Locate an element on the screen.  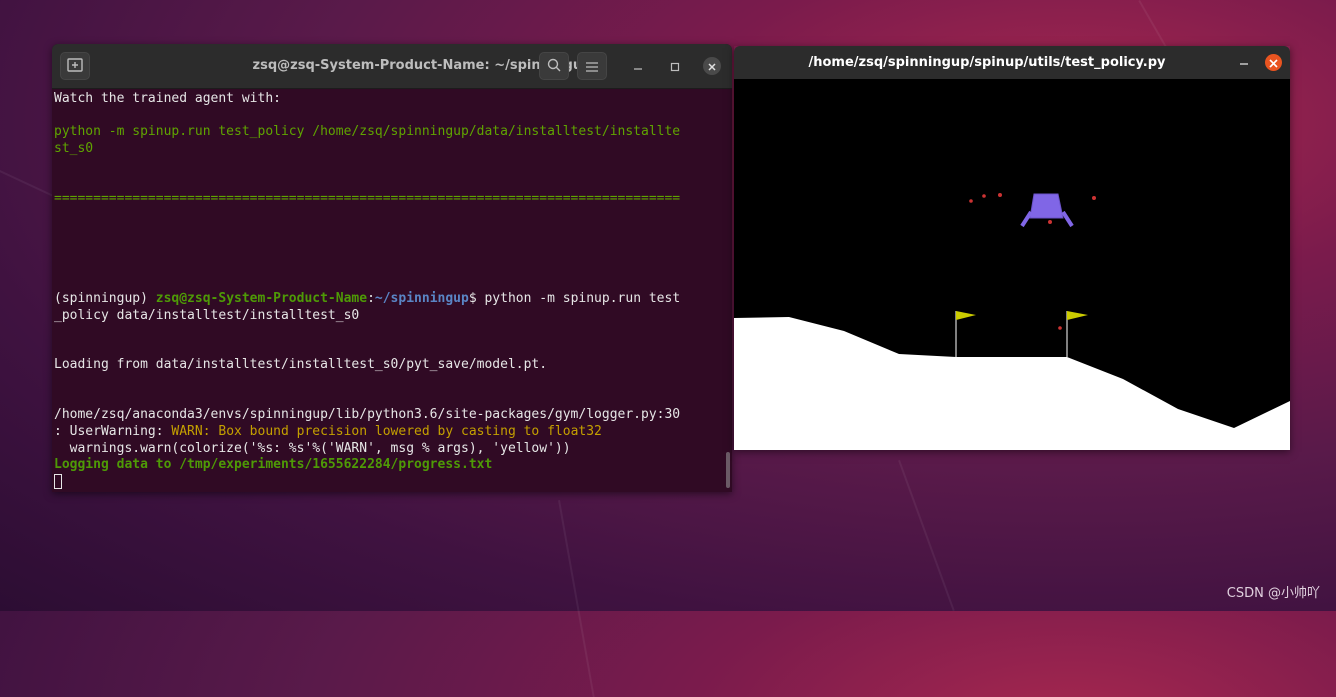
prompt-env: (spinningup) is located at coordinates (105, 298).